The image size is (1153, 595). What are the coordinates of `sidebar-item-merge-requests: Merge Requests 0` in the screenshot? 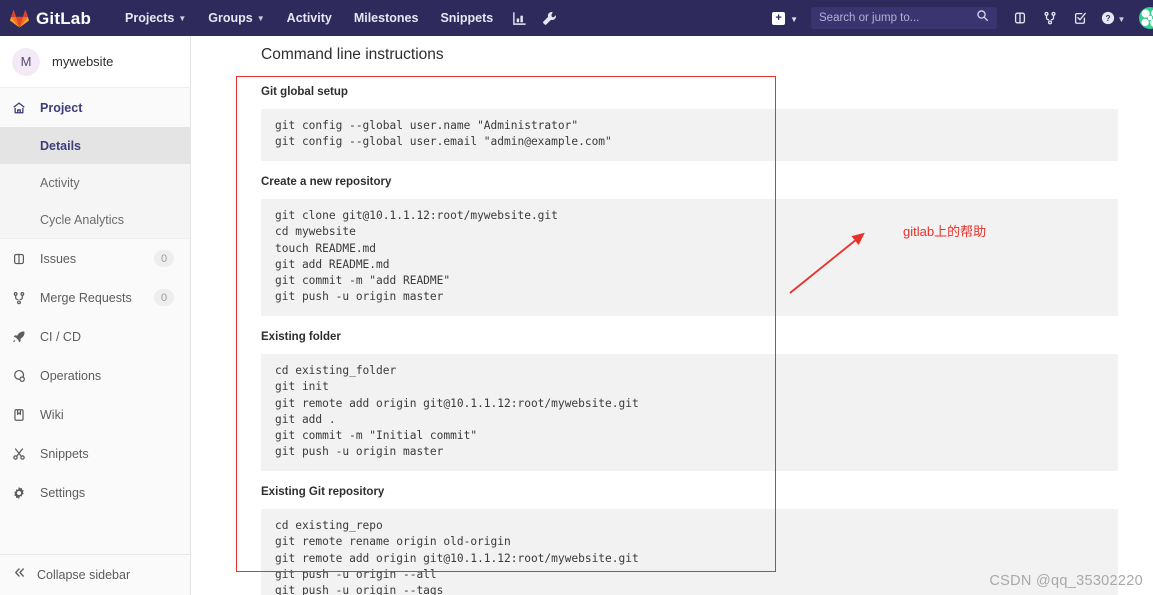 It's located at (95, 297).